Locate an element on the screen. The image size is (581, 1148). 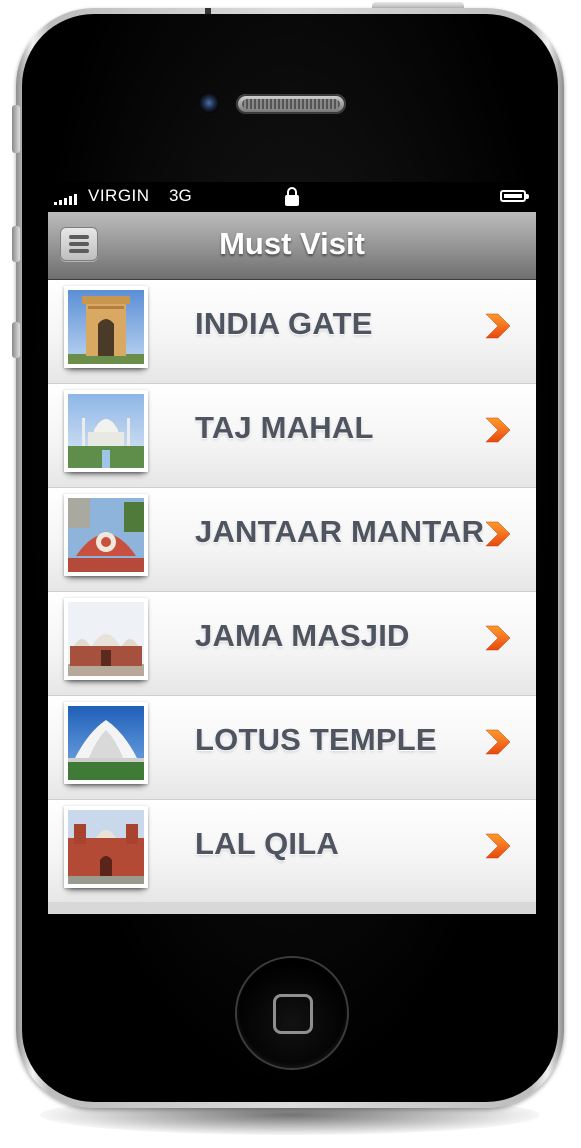
list-item-jantaar-mantar: JANTAAR MANTAR is located at coordinates (292, 540).